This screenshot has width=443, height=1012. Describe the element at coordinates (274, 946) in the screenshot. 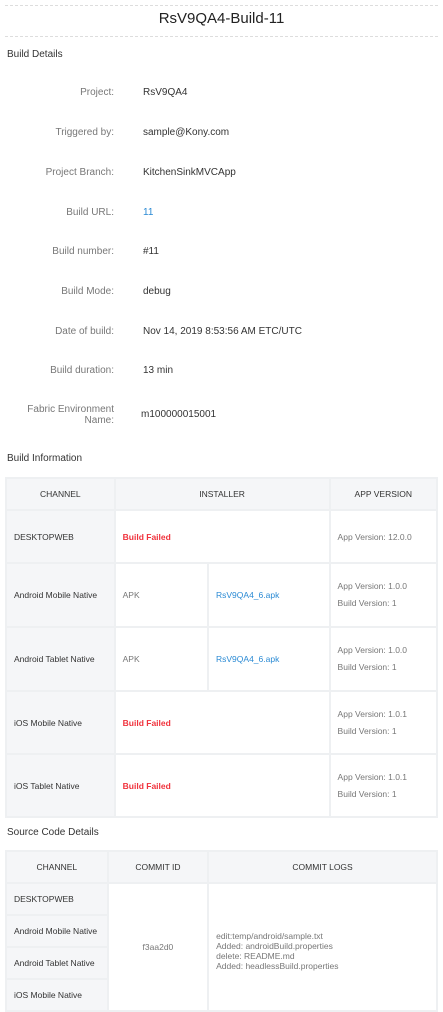

I see `commit-log-line: Added: androidBuild.properties` at that location.